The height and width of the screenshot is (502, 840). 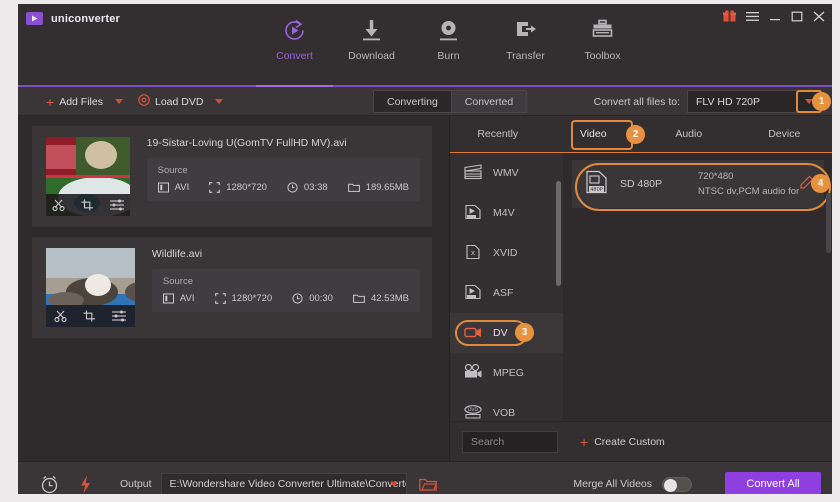 What do you see at coordinates (85, 484) in the screenshot?
I see `lightning-bolt-icon` at bounding box center [85, 484].